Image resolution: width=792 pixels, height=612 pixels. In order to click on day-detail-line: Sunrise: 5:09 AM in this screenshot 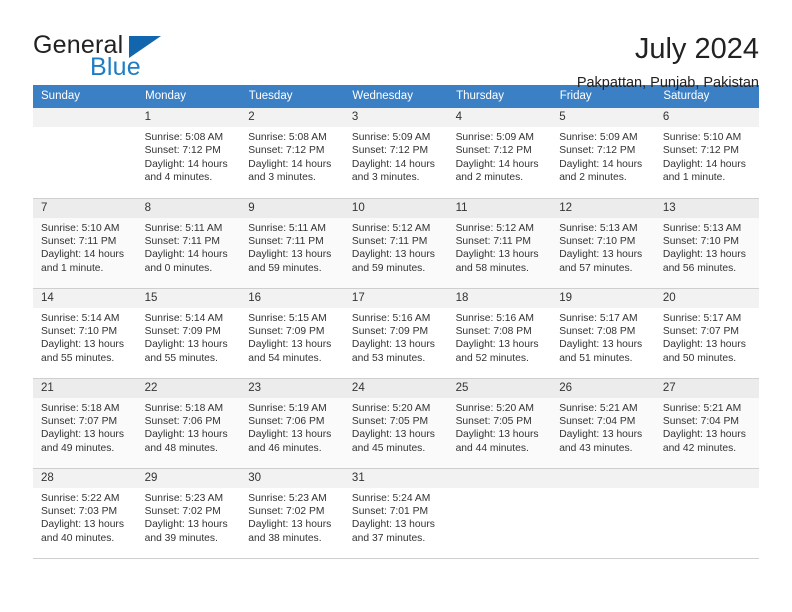, I will do `click(494, 137)`.